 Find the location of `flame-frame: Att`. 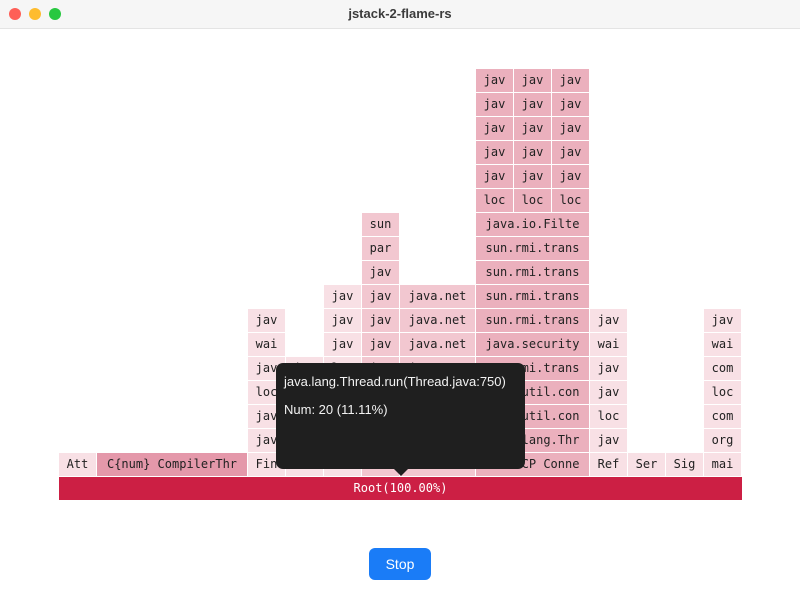

flame-frame: Att is located at coordinates (78, 465).